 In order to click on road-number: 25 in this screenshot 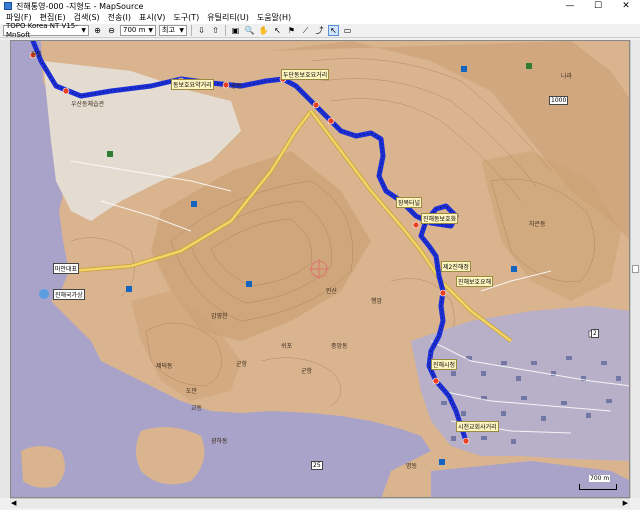, I will do `click(317, 465)`.